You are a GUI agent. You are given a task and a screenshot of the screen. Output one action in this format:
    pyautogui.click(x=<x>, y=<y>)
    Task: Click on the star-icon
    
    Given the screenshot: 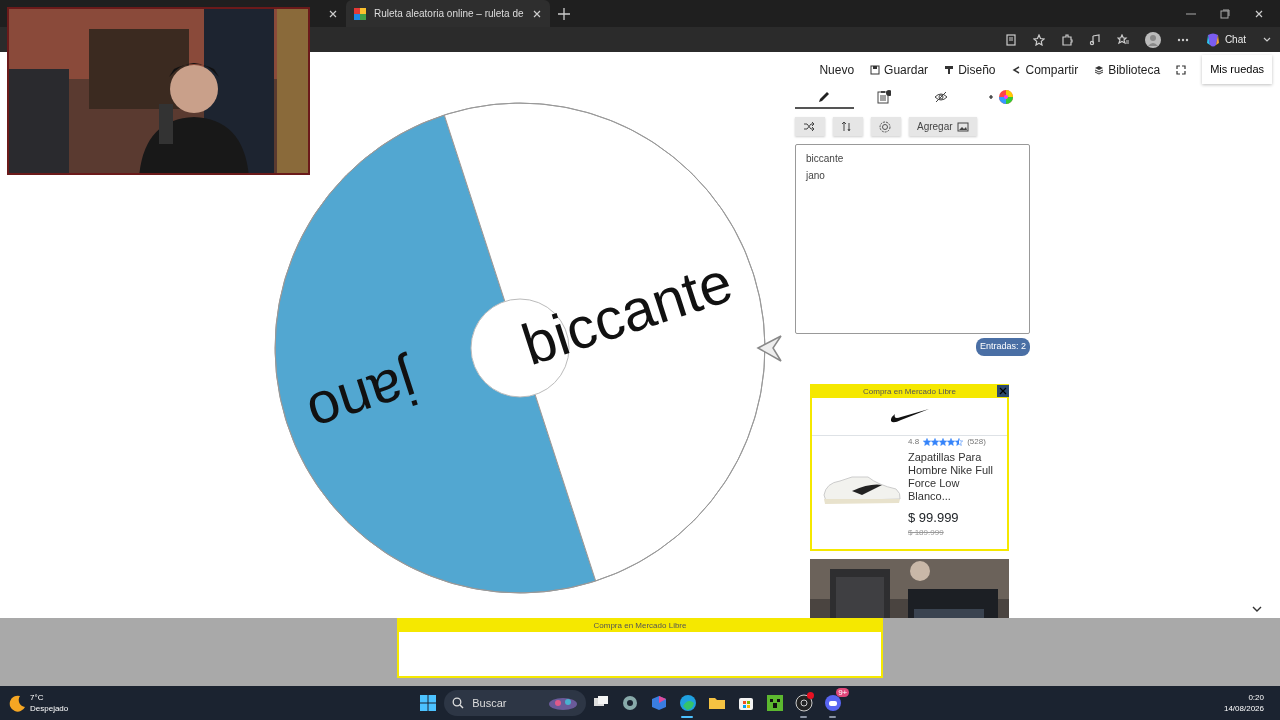 What is the action you would take?
    pyautogui.click(x=1038, y=39)
    